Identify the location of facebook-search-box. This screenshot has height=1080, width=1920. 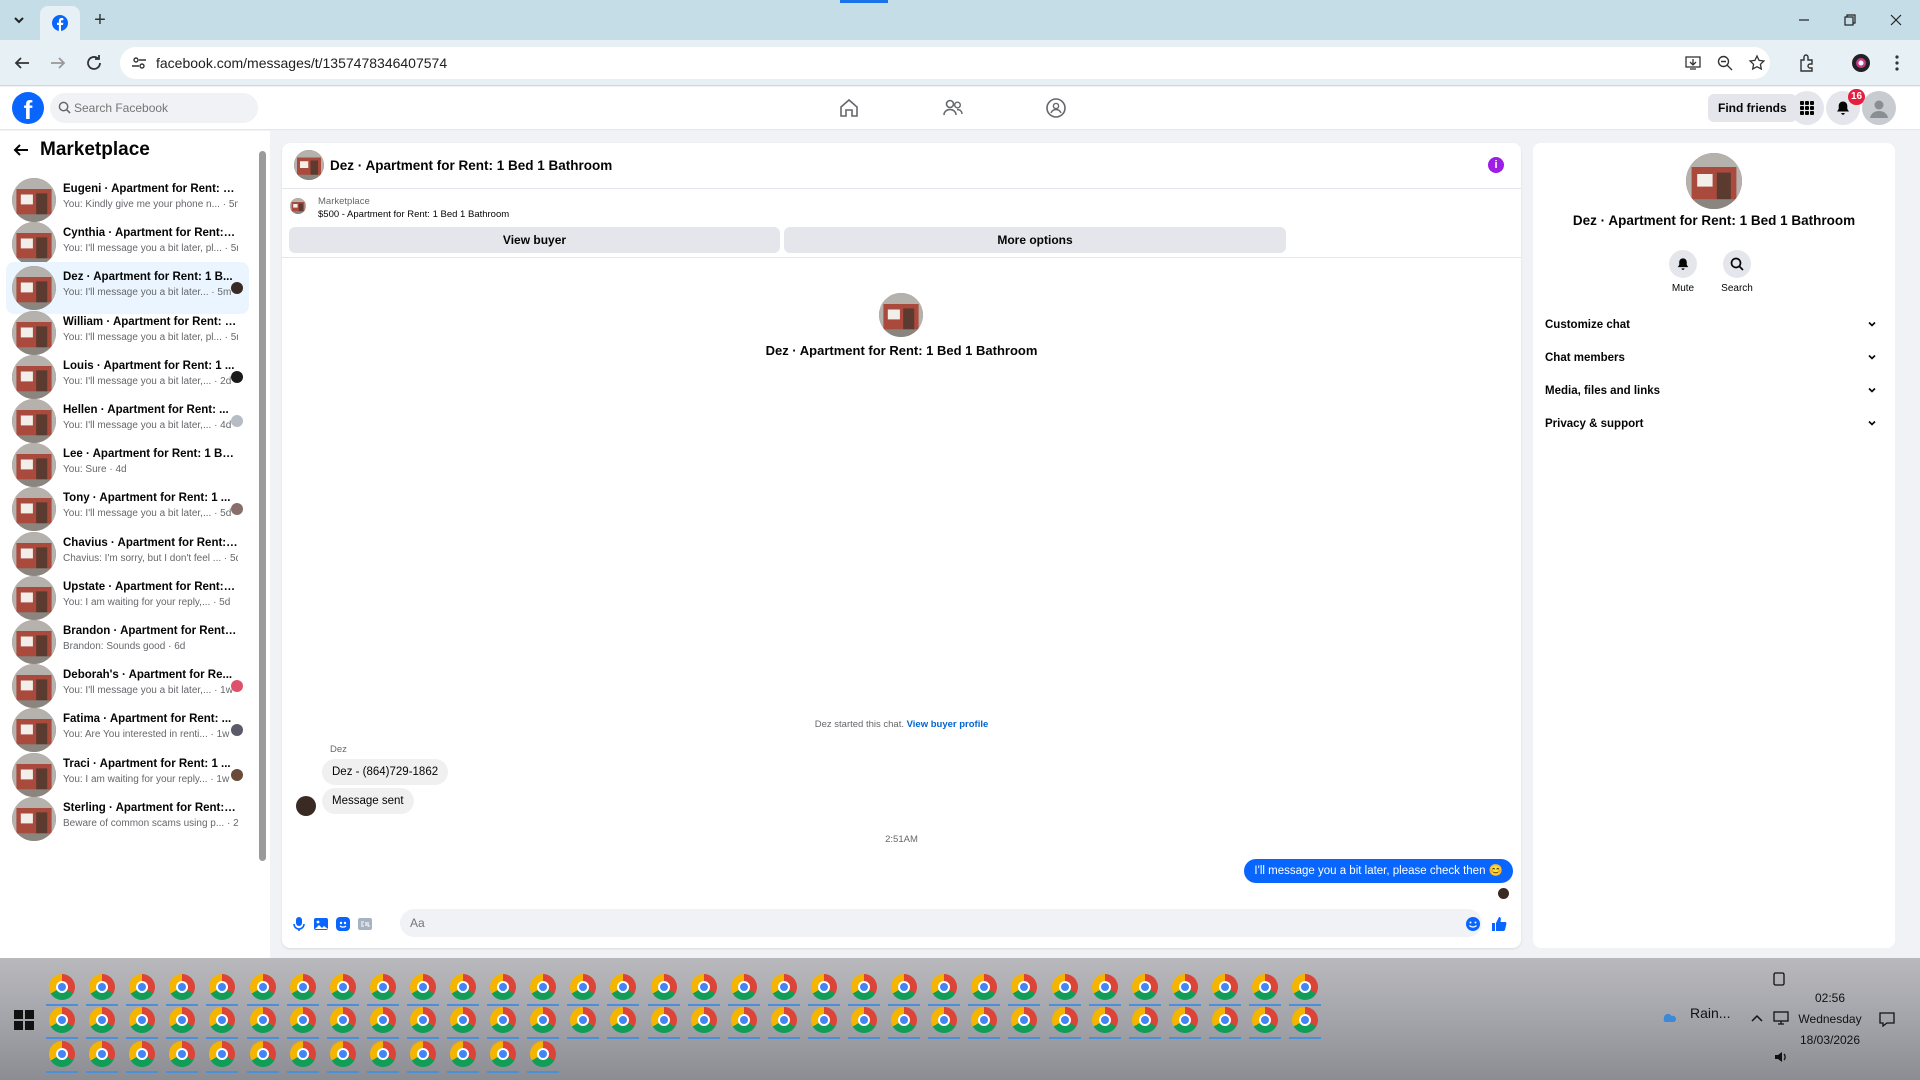
(154, 108).